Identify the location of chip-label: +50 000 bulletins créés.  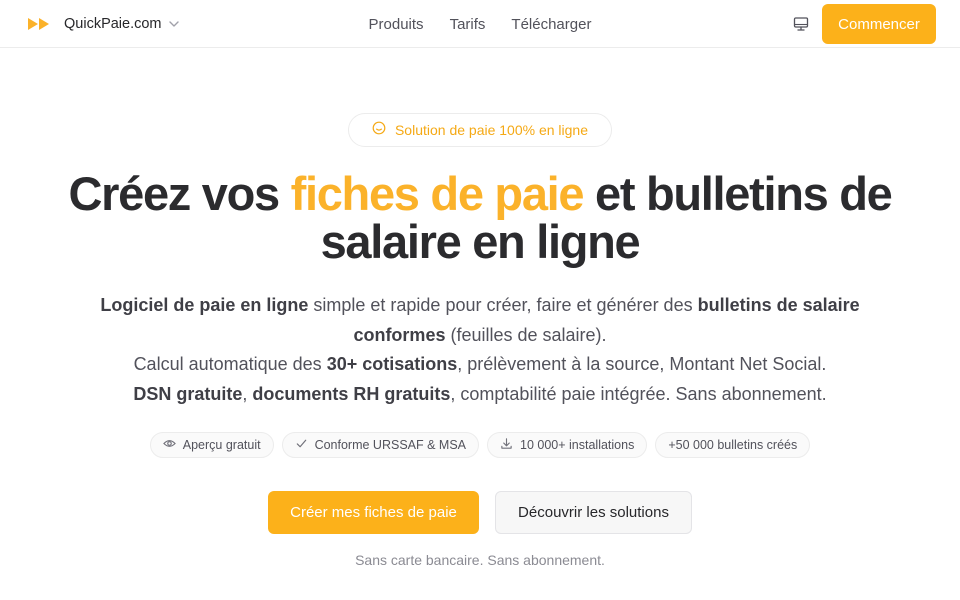
(733, 445).